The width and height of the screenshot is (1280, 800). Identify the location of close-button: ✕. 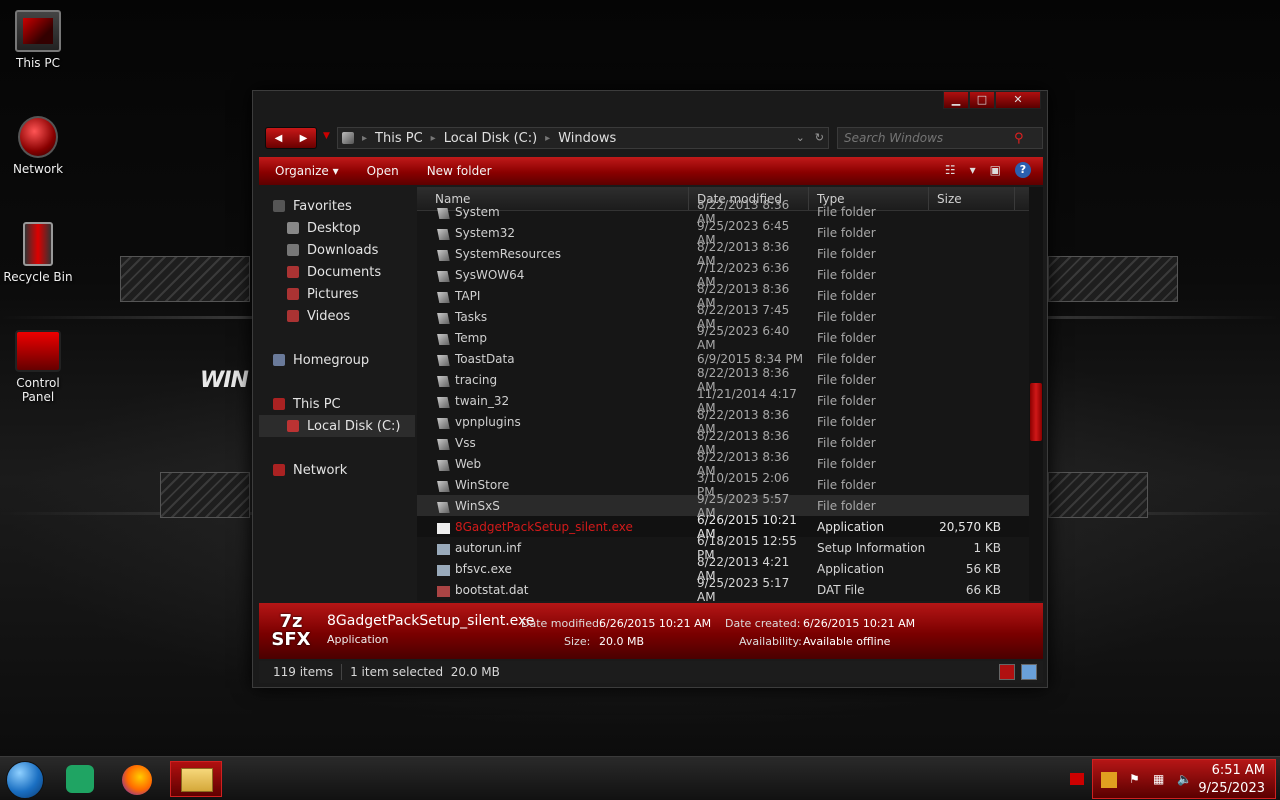
(1018, 100).